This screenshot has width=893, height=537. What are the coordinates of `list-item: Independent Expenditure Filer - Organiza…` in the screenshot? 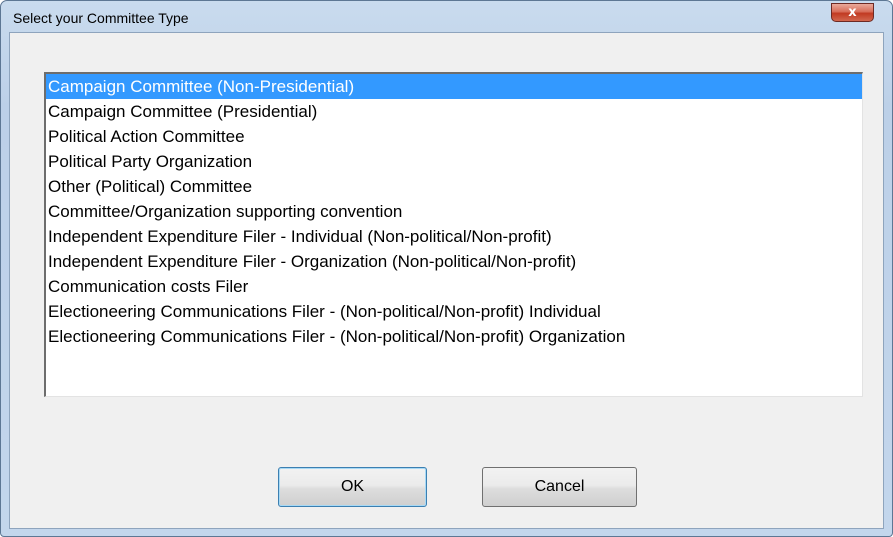 It's located at (454, 261).